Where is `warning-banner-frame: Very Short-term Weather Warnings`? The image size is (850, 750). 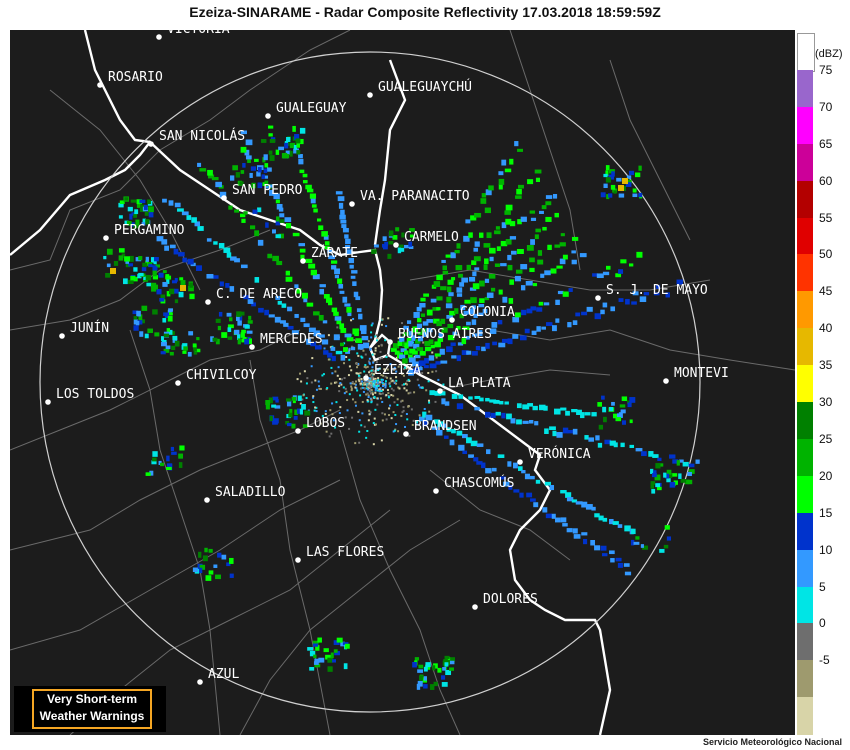
warning-banner-frame: Very Short-term Weather Warnings is located at coordinates (92, 709).